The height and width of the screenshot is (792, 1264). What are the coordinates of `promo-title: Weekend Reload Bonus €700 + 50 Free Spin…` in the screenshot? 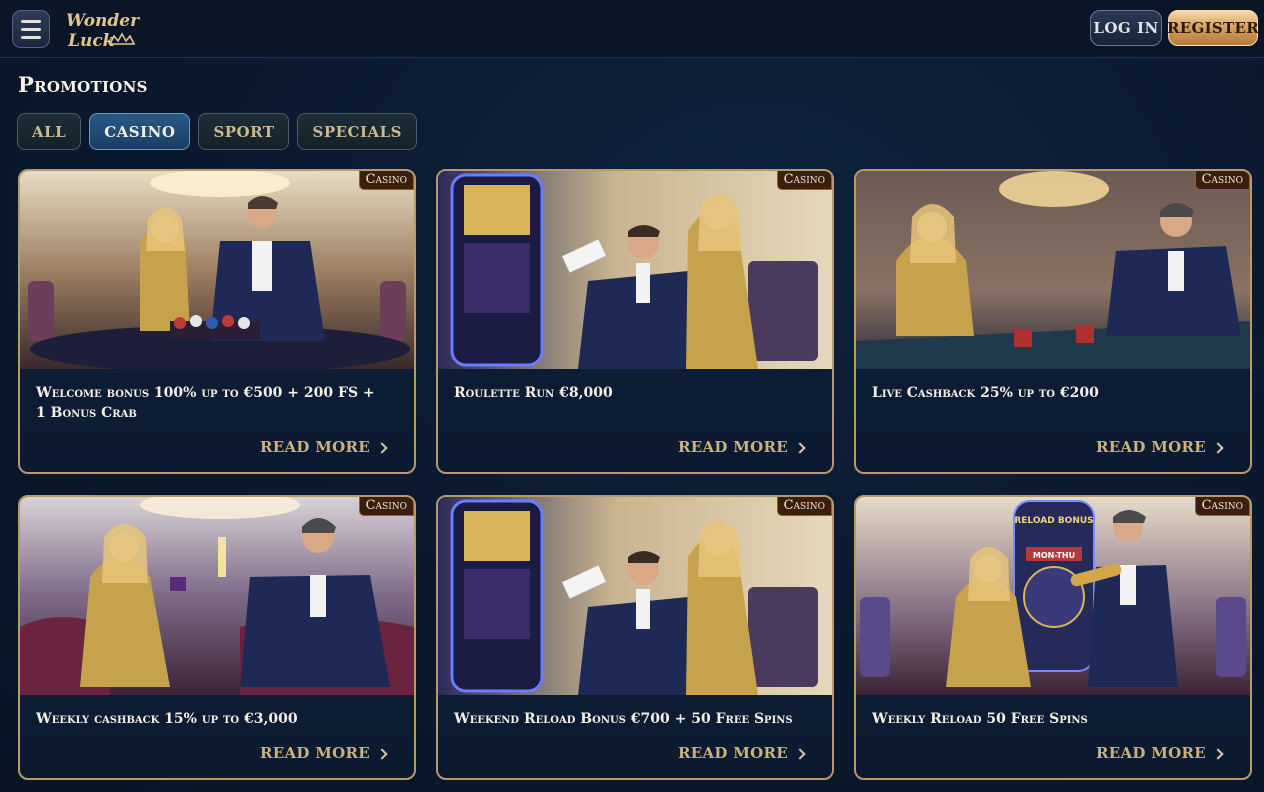 It's located at (623, 719).